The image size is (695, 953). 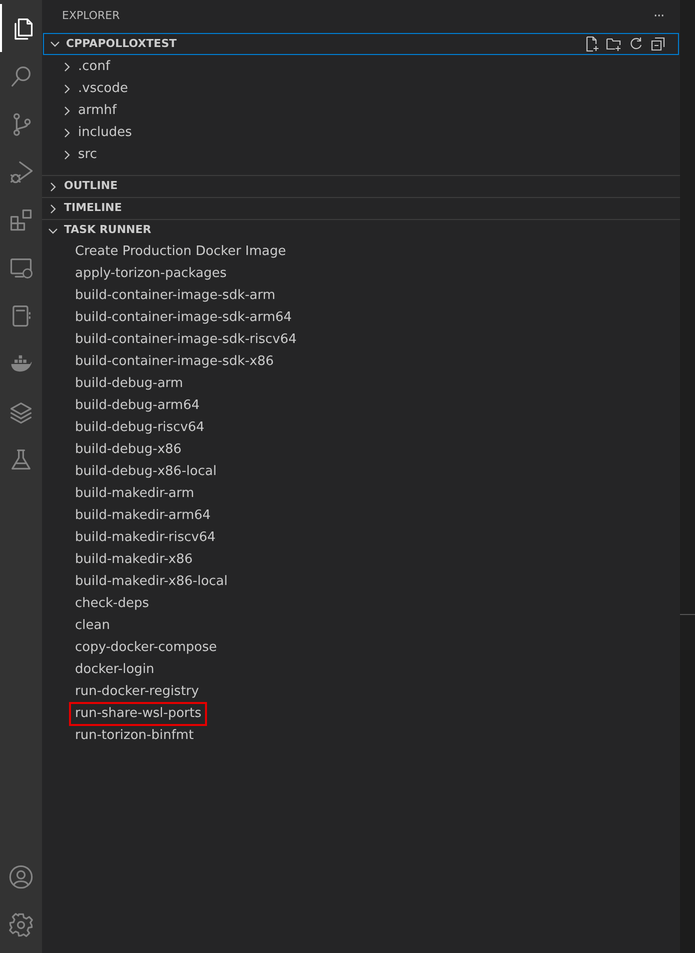 What do you see at coordinates (180, 252) in the screenshot?
I see `task-item: Create Production Docker Image` at bounding box center [180, 252].